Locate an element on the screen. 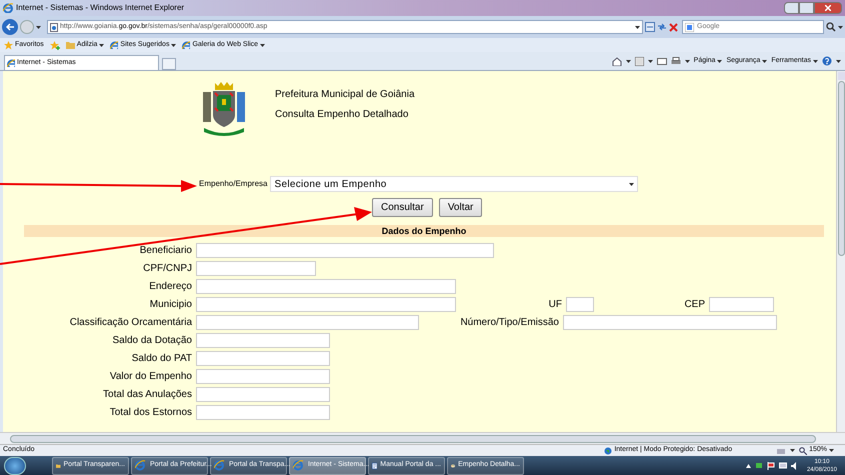 This screenshot has width=845, height=475. field-label: Saldo da Dotação is located at coordinates (151, 341).